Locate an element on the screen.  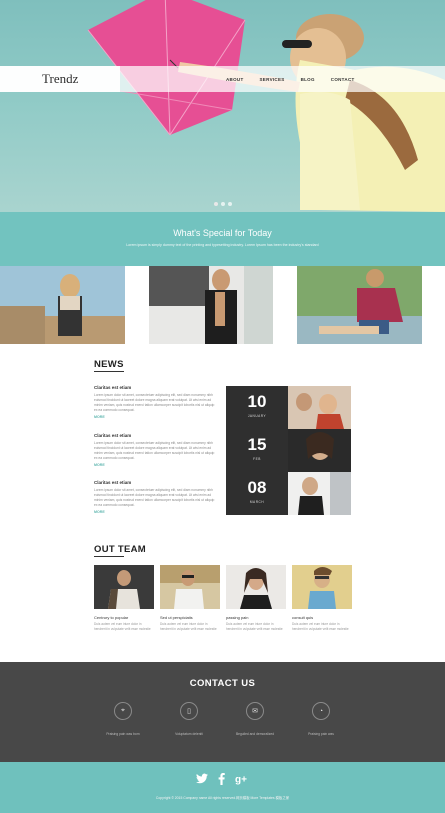
svg-text: g+ is located at coordinates (241, 780).